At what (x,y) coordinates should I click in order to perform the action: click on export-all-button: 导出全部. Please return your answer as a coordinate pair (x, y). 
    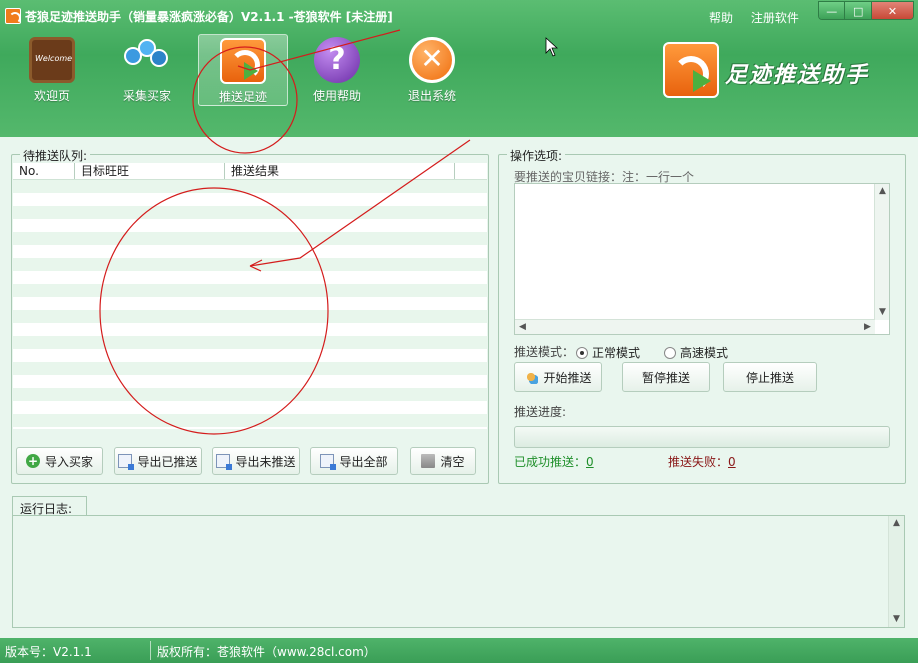
    Looking at the image, I should click on (354, 461).